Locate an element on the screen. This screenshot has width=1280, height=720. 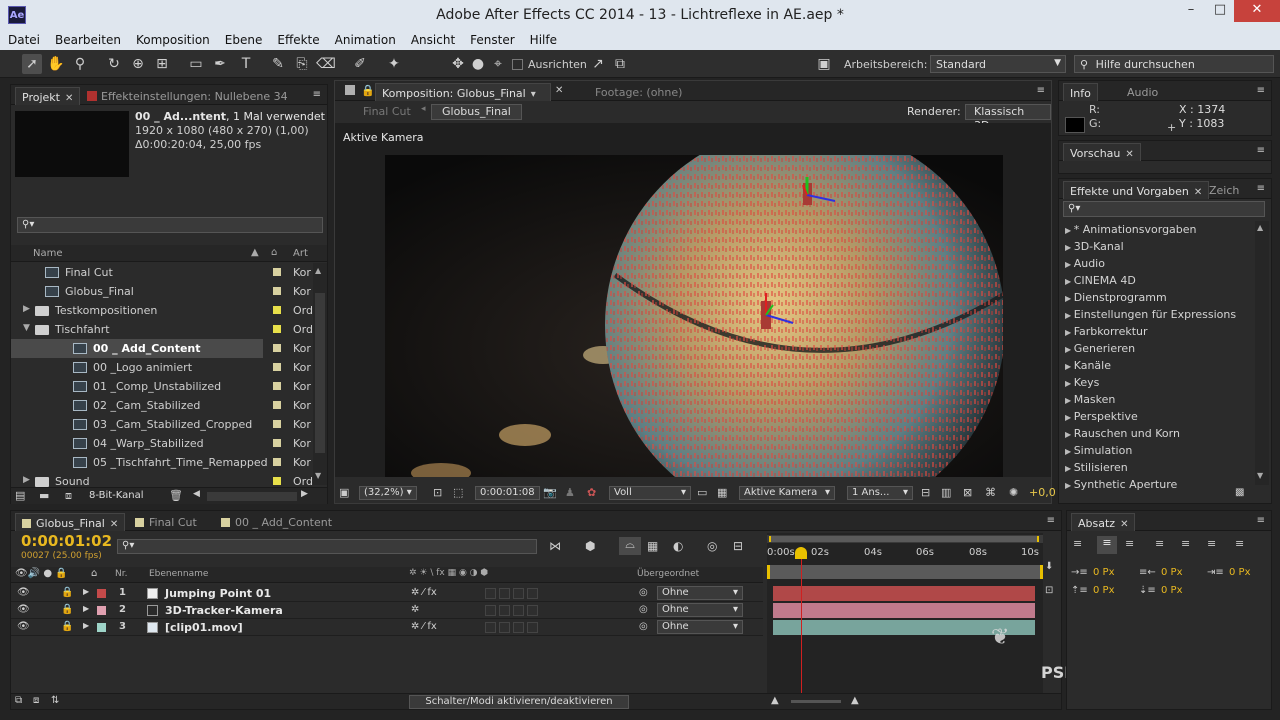
tab-effects-presets: Effekte und Vorgaben ✕ is located at coordinates (1136, 190).